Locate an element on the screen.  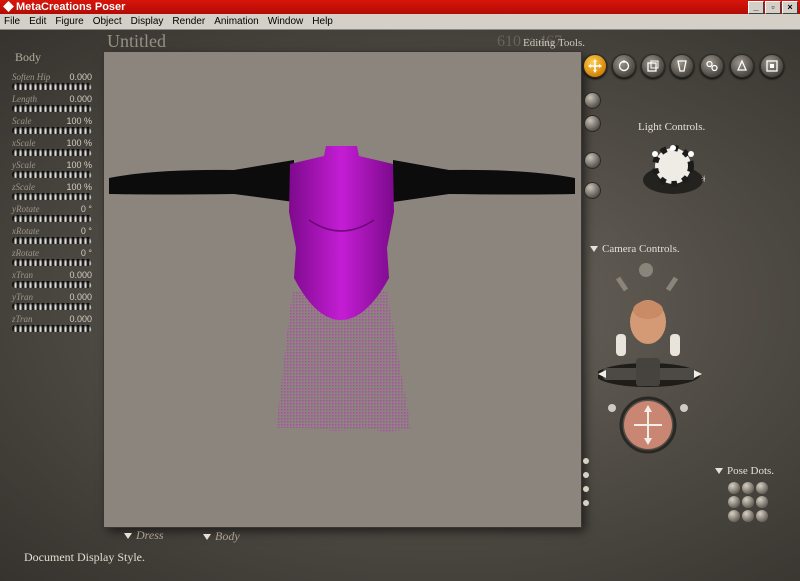
dial-soften-hip: Soften Hip 0.000 is located at coordinates (52, 82).